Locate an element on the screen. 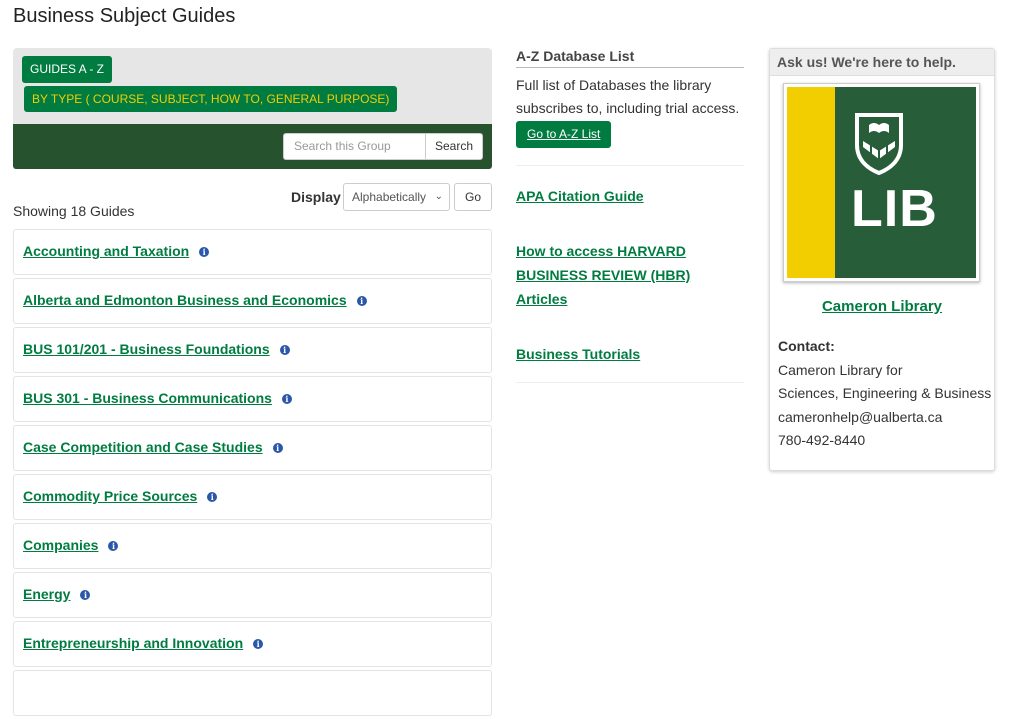 Image resolution: width=1024 pixels, height=719 pixels. guide-link: Accounting and Taxation i is located at coordinates (116, 251).